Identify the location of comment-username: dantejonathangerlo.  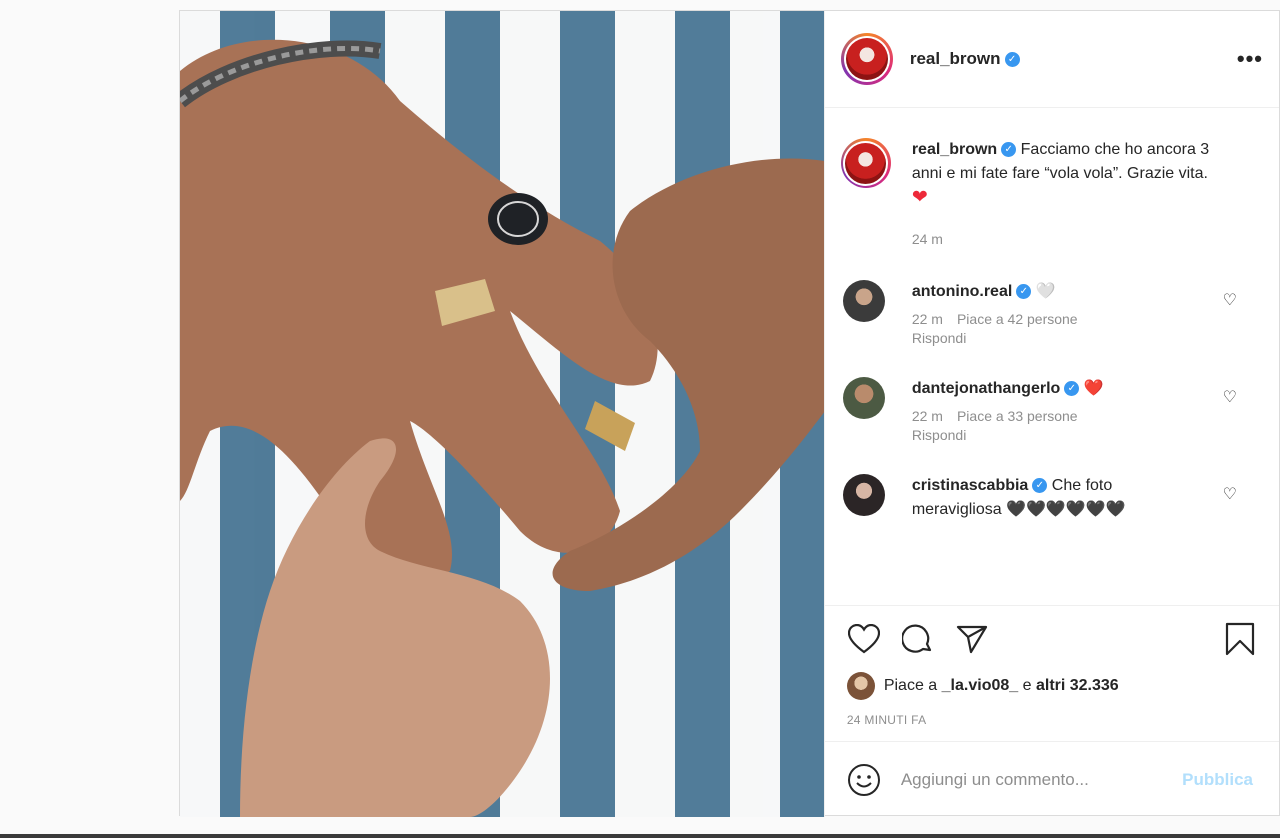
(986, 388).